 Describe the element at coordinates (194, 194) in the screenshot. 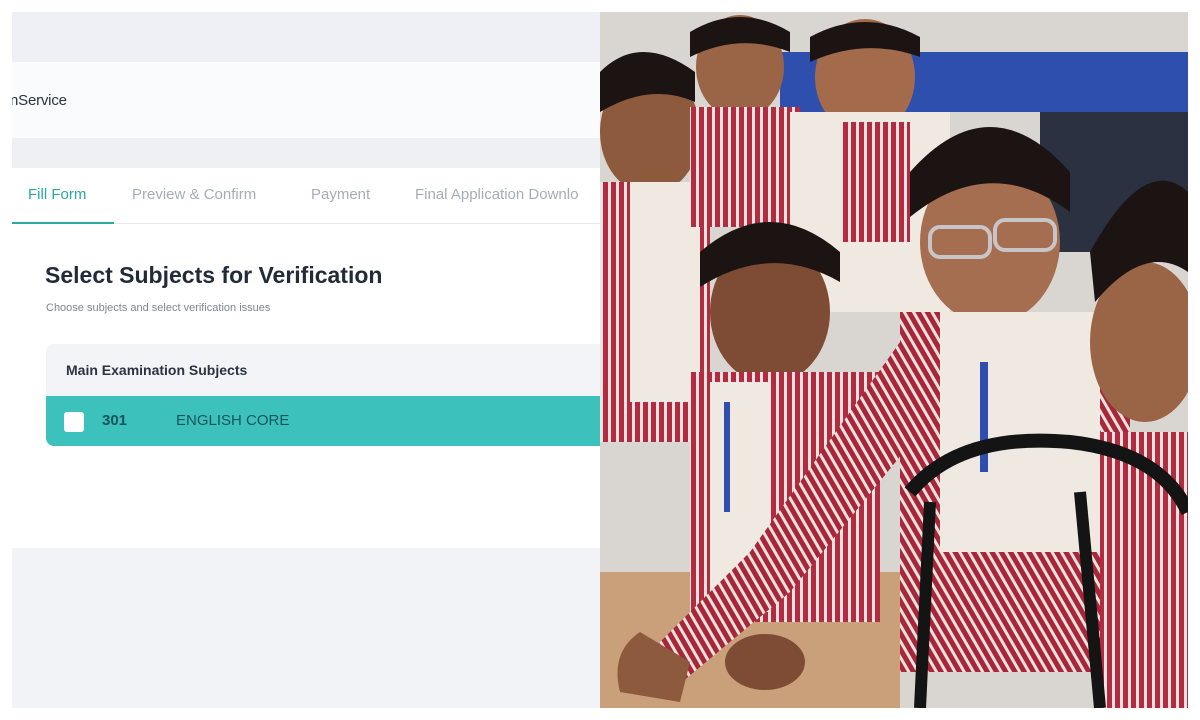

I see `tab-preview-confirm: Preview & Confirm` at that location.